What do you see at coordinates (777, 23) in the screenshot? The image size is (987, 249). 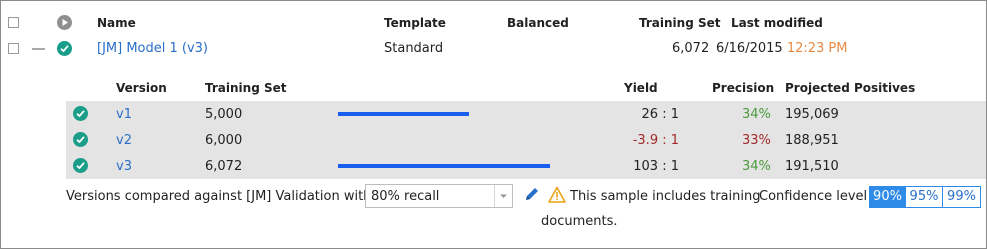 I see `column-header-last-modified: Last modified` at bounding box center [777, 23].